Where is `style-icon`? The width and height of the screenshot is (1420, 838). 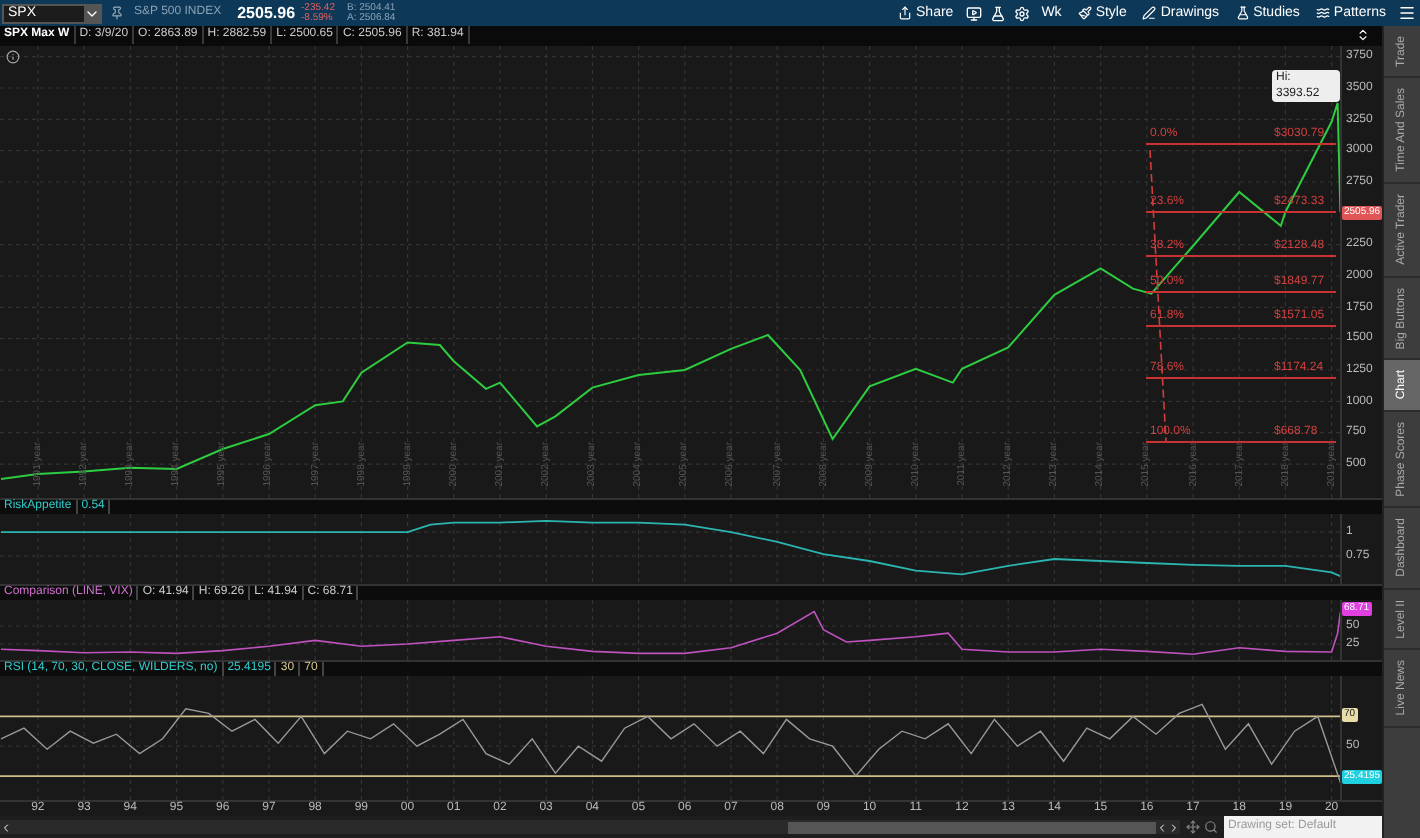
style-icon is located at coordinates (1084, 13).